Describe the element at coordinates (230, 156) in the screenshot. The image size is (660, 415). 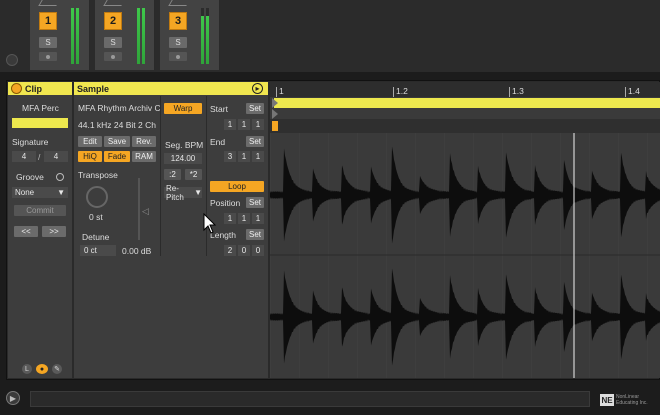
I see `end-bar: 3` at that location.